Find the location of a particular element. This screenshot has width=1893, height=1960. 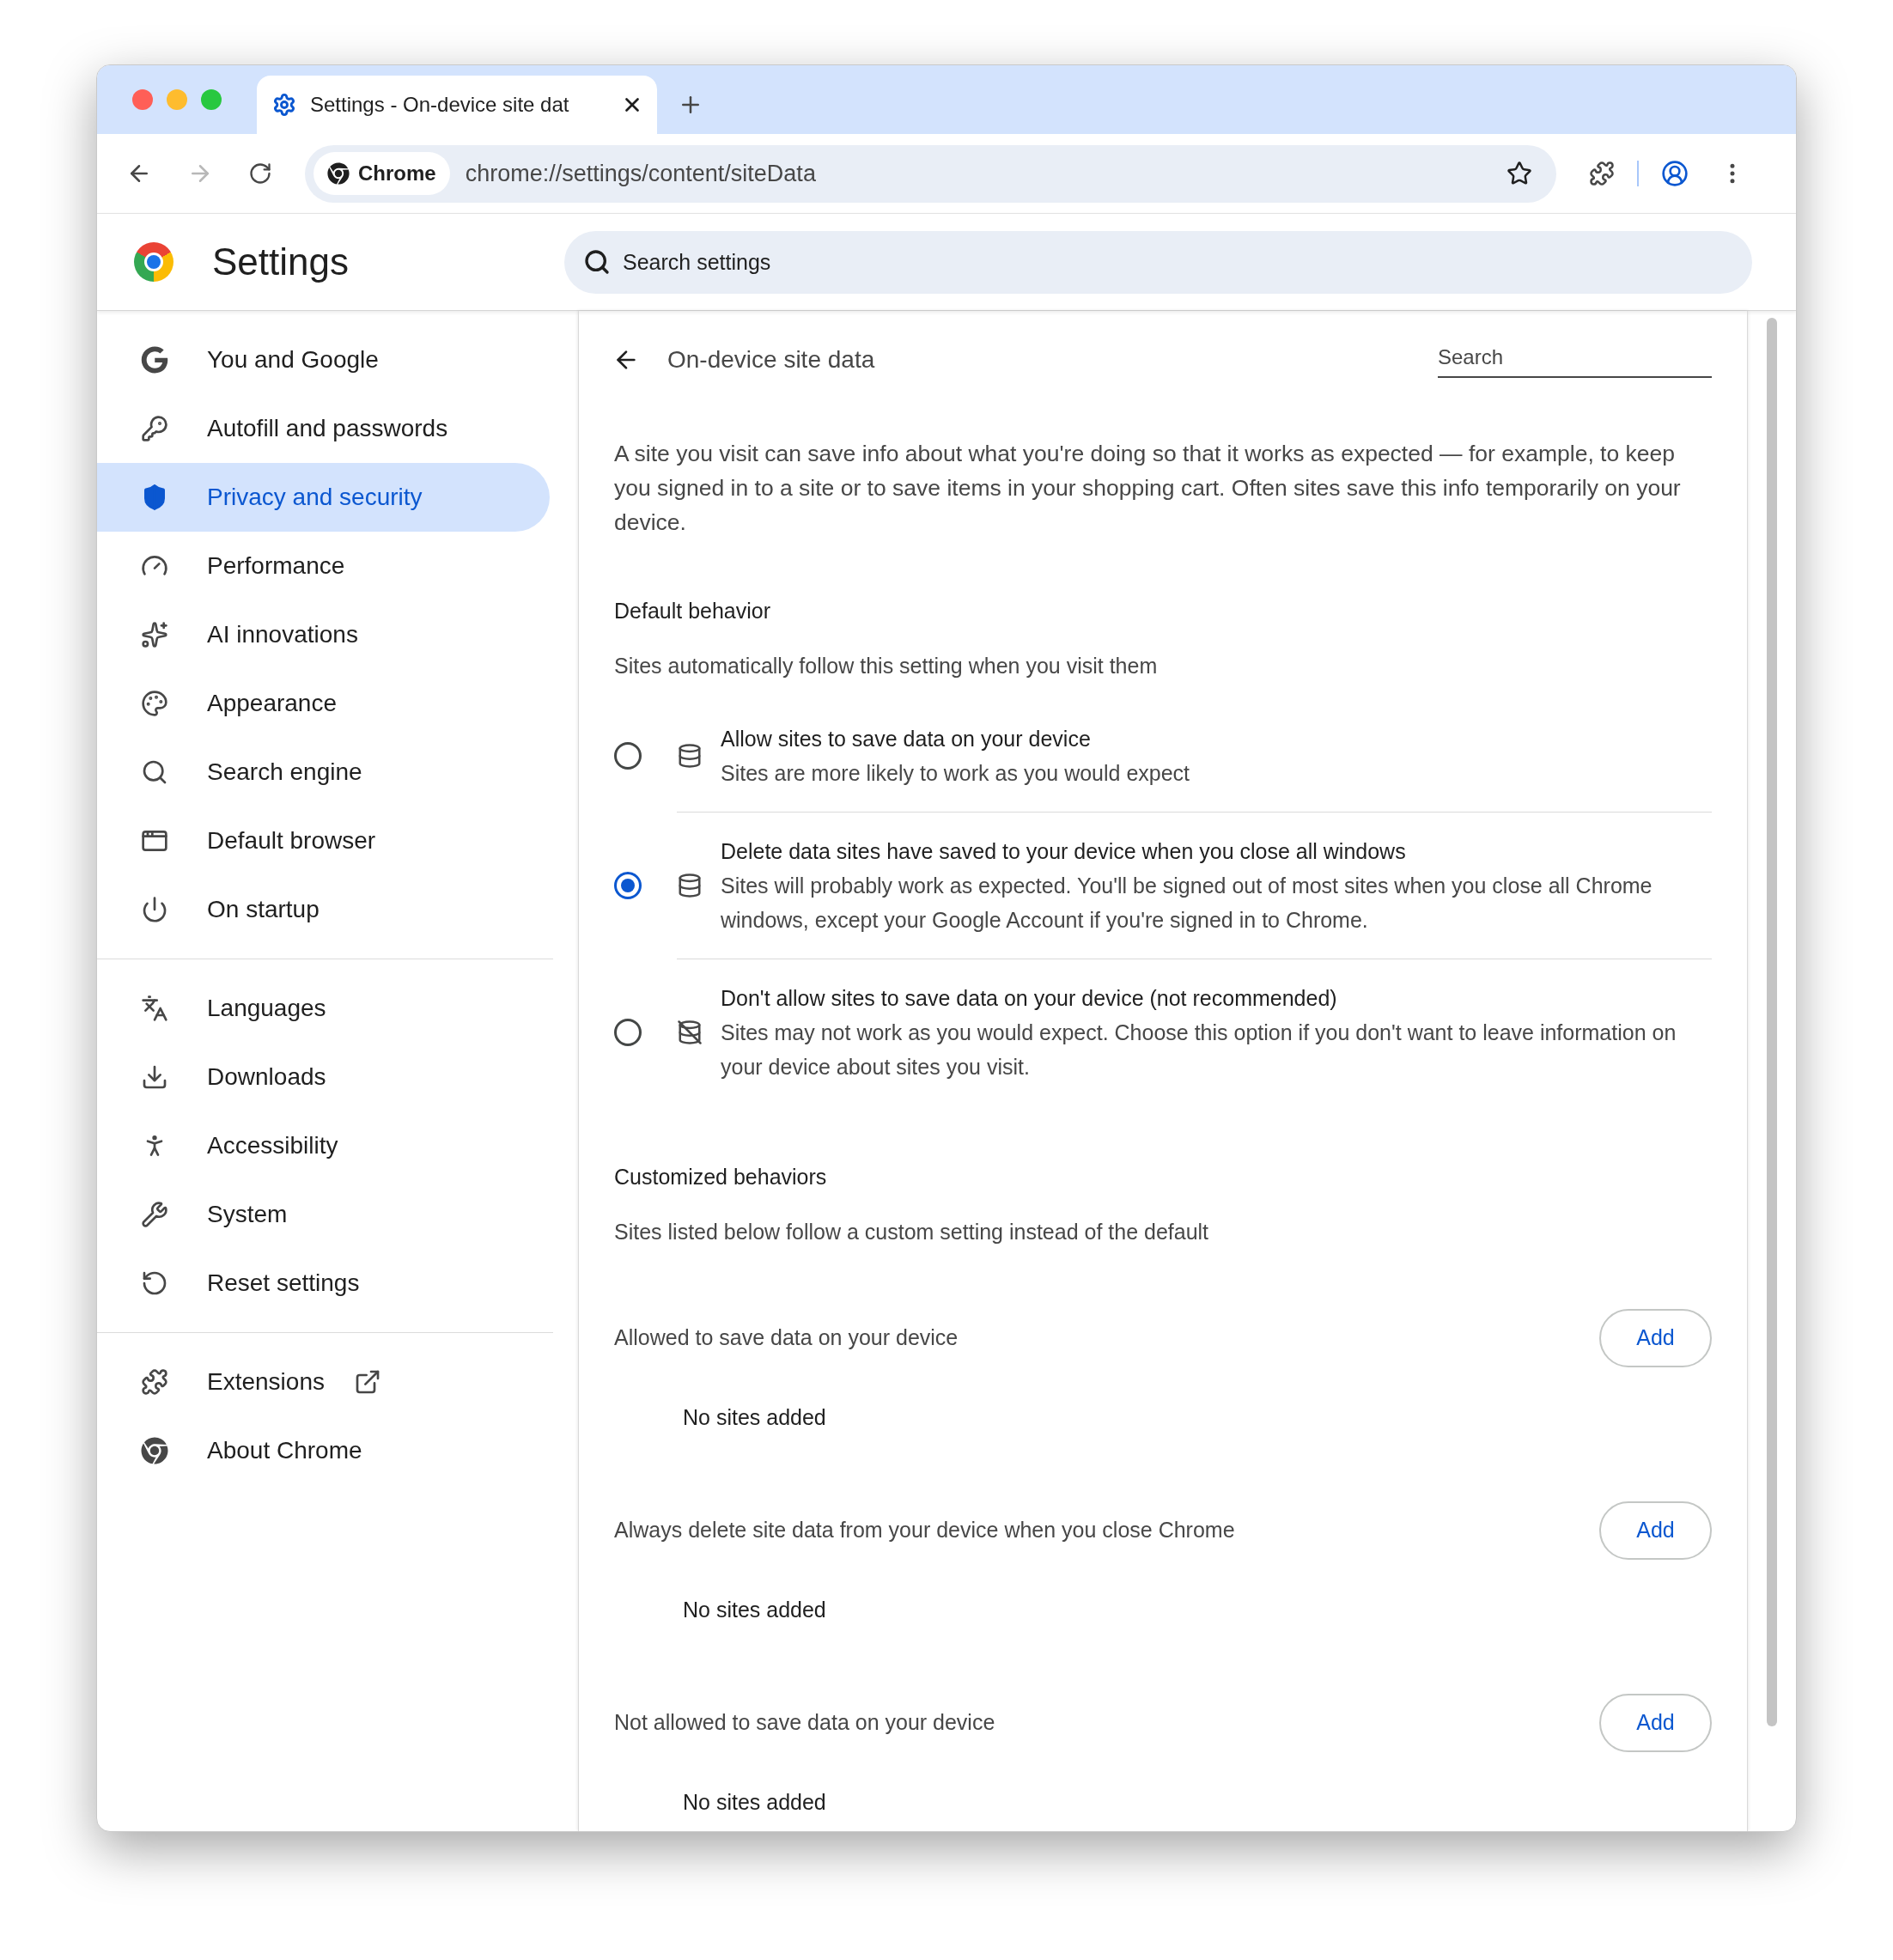

settings-title: Settings is located at coordinates (280, 262).